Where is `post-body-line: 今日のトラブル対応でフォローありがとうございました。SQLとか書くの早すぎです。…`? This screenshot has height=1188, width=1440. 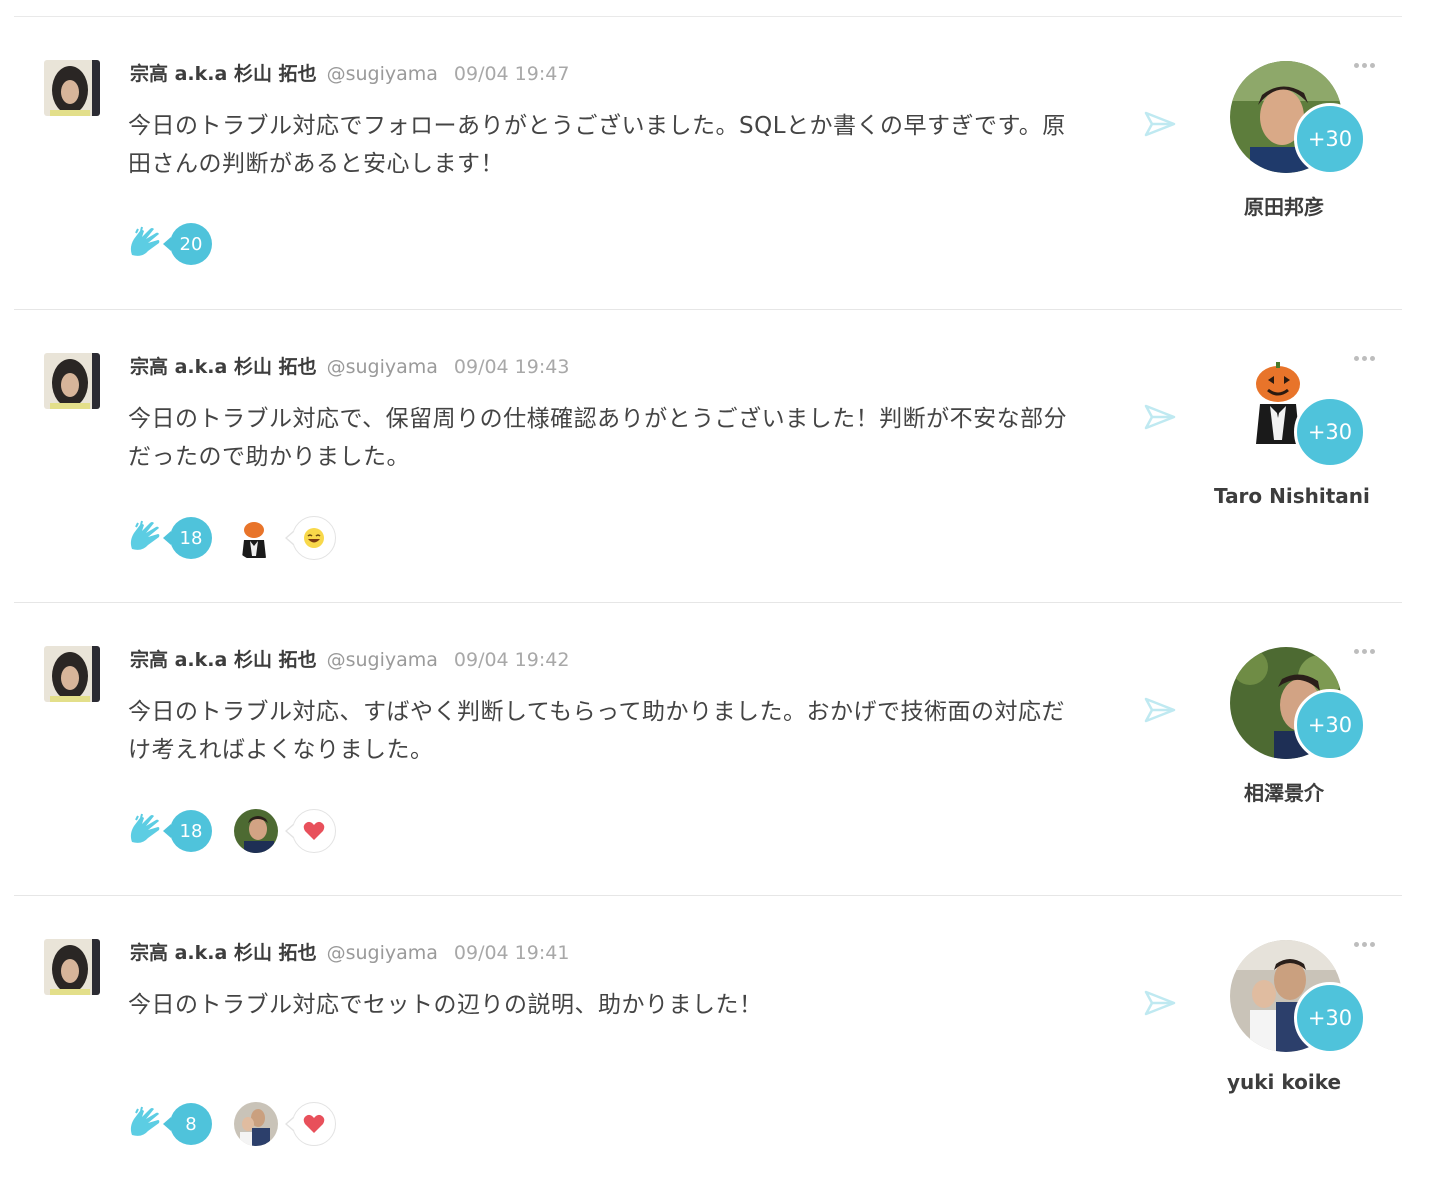
post-body-line: 今日のトラブル対応でフォローありがとうございました。SQLとか書くの早すぎです。… is located at coordinates (597, 126).